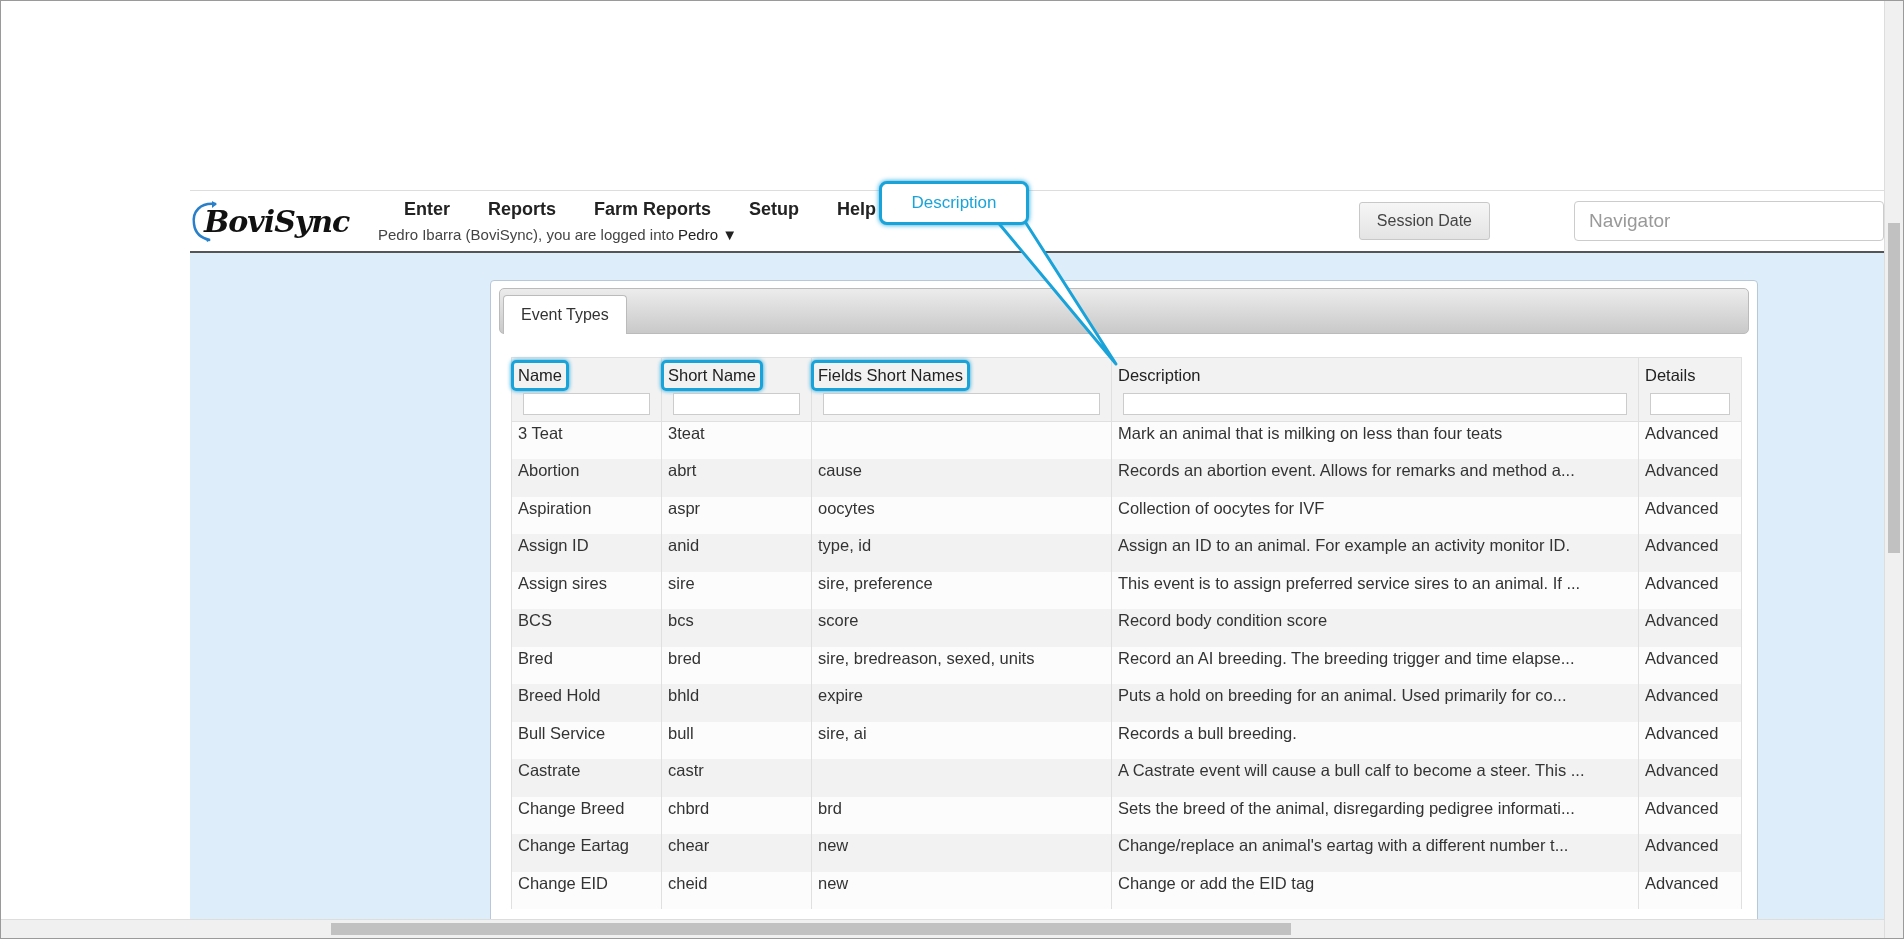  I want to click on table-cell: Assign an ID to an animal. For example an activity monitor ID., so click(1375, 553).